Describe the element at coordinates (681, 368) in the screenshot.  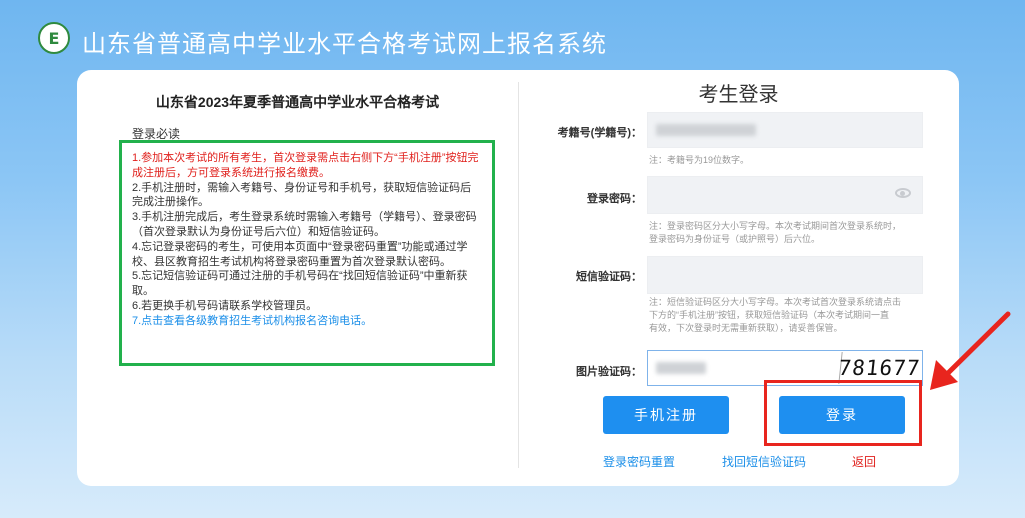
I see `captcha-input-value` at that location.